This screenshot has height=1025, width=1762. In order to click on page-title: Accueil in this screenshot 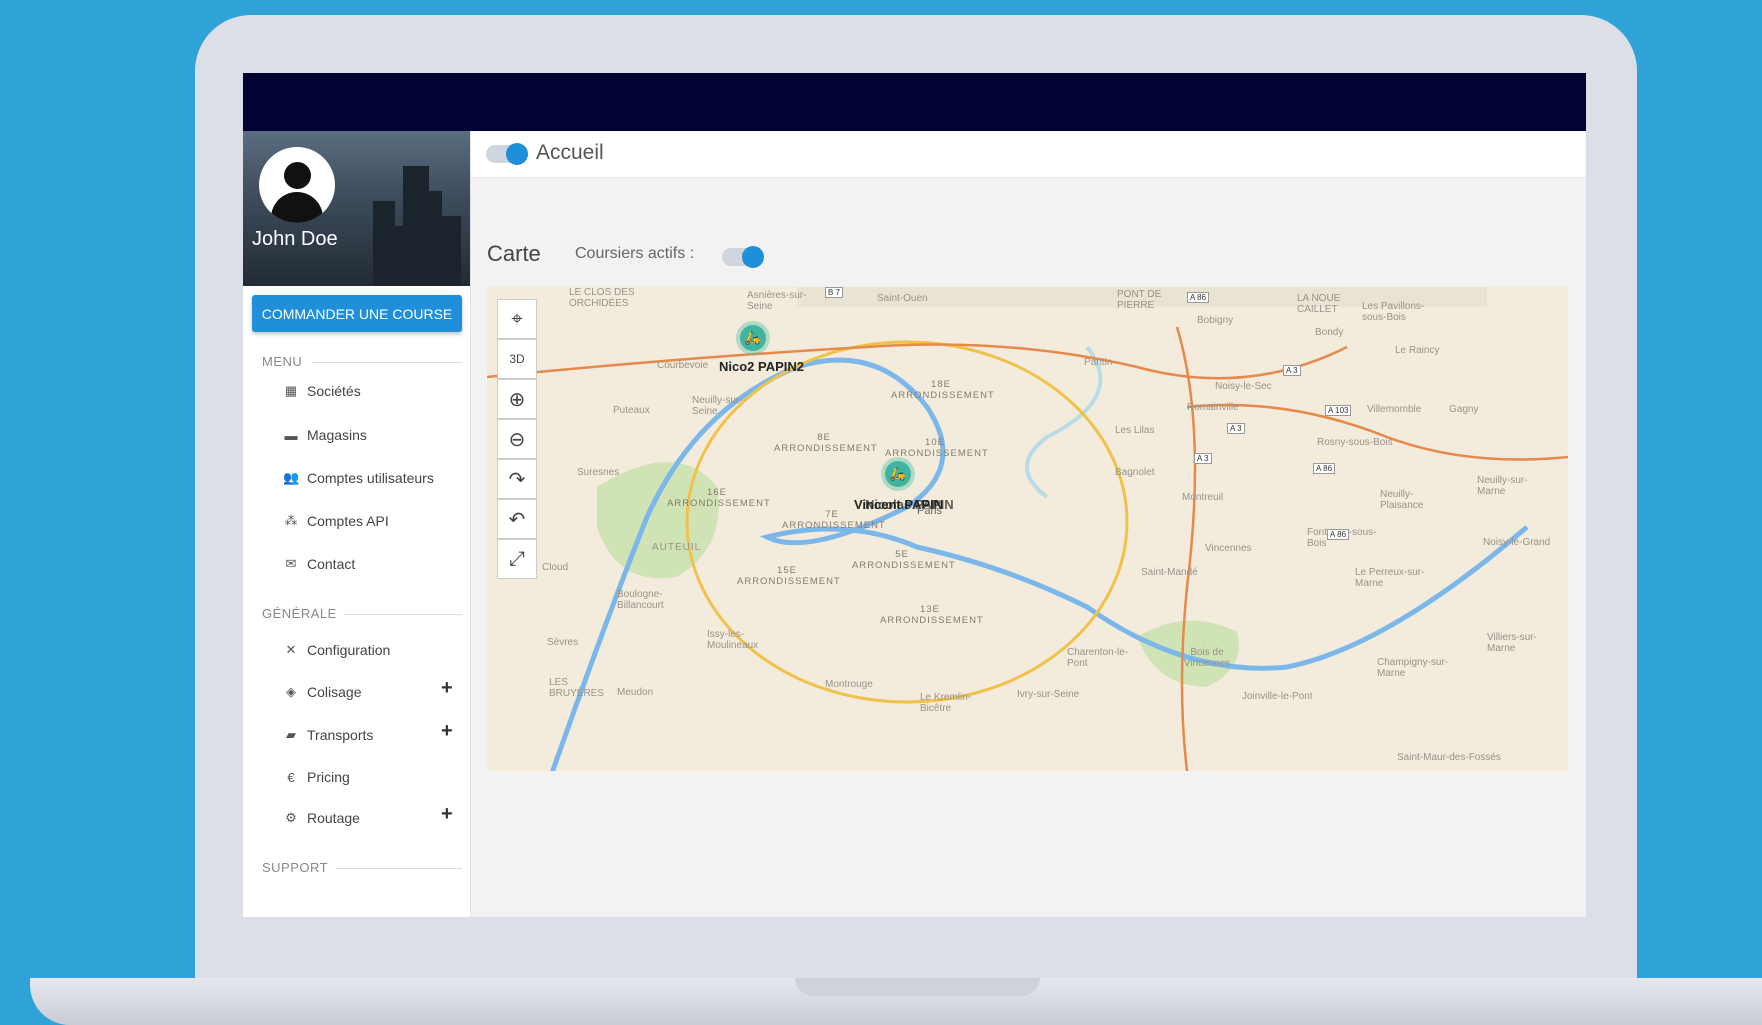, I will do `click(570, 152)`.